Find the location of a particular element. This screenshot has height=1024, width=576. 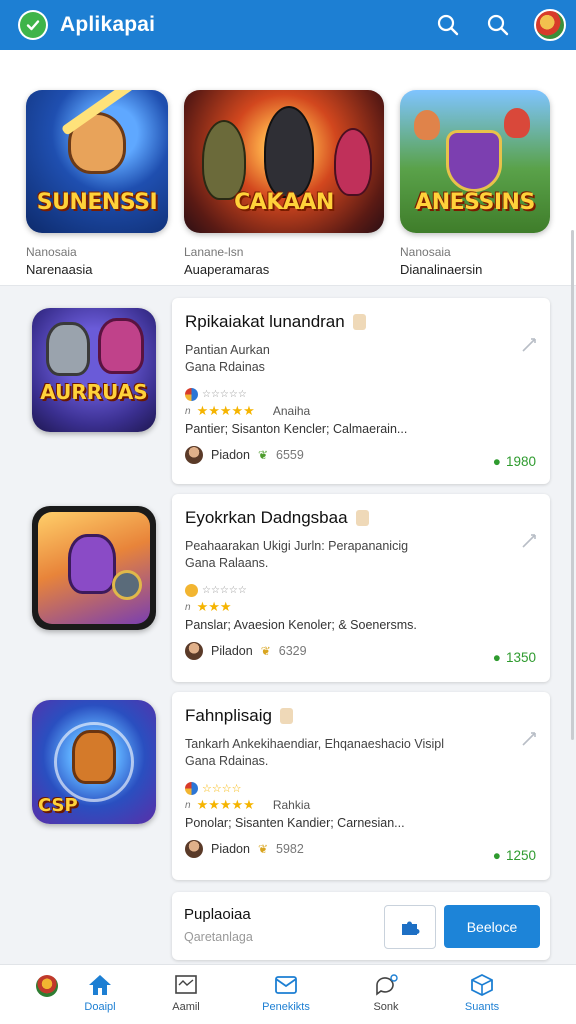

app-icon: CSP is located at coordinates (94, 762).